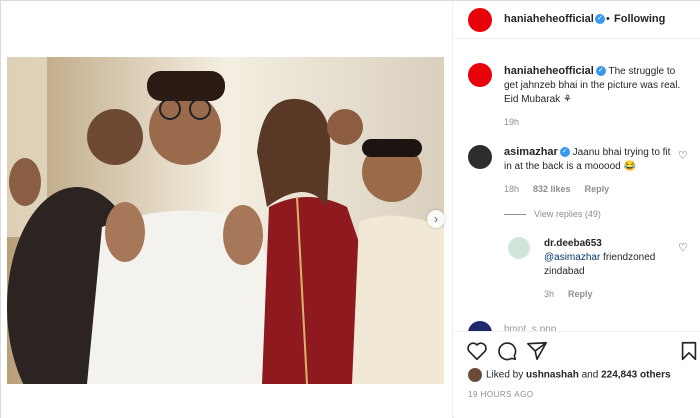 The width and height of the screenshot is (700, 418). I want to click on author-username: haniaheheofficial, so click(549, 19).